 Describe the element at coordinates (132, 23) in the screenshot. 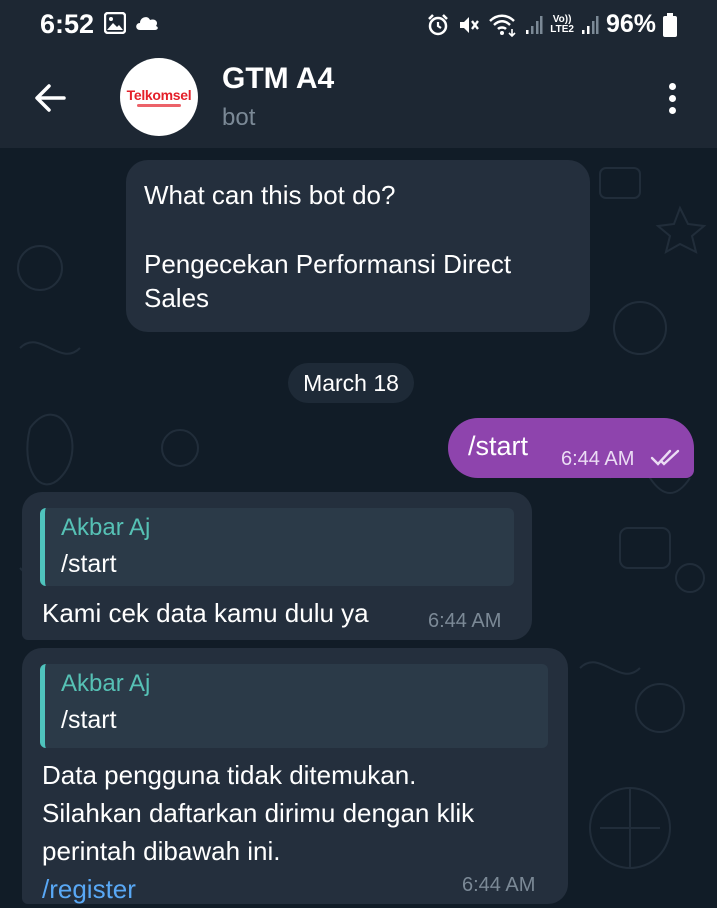

I see `status-left-icons` at that location.